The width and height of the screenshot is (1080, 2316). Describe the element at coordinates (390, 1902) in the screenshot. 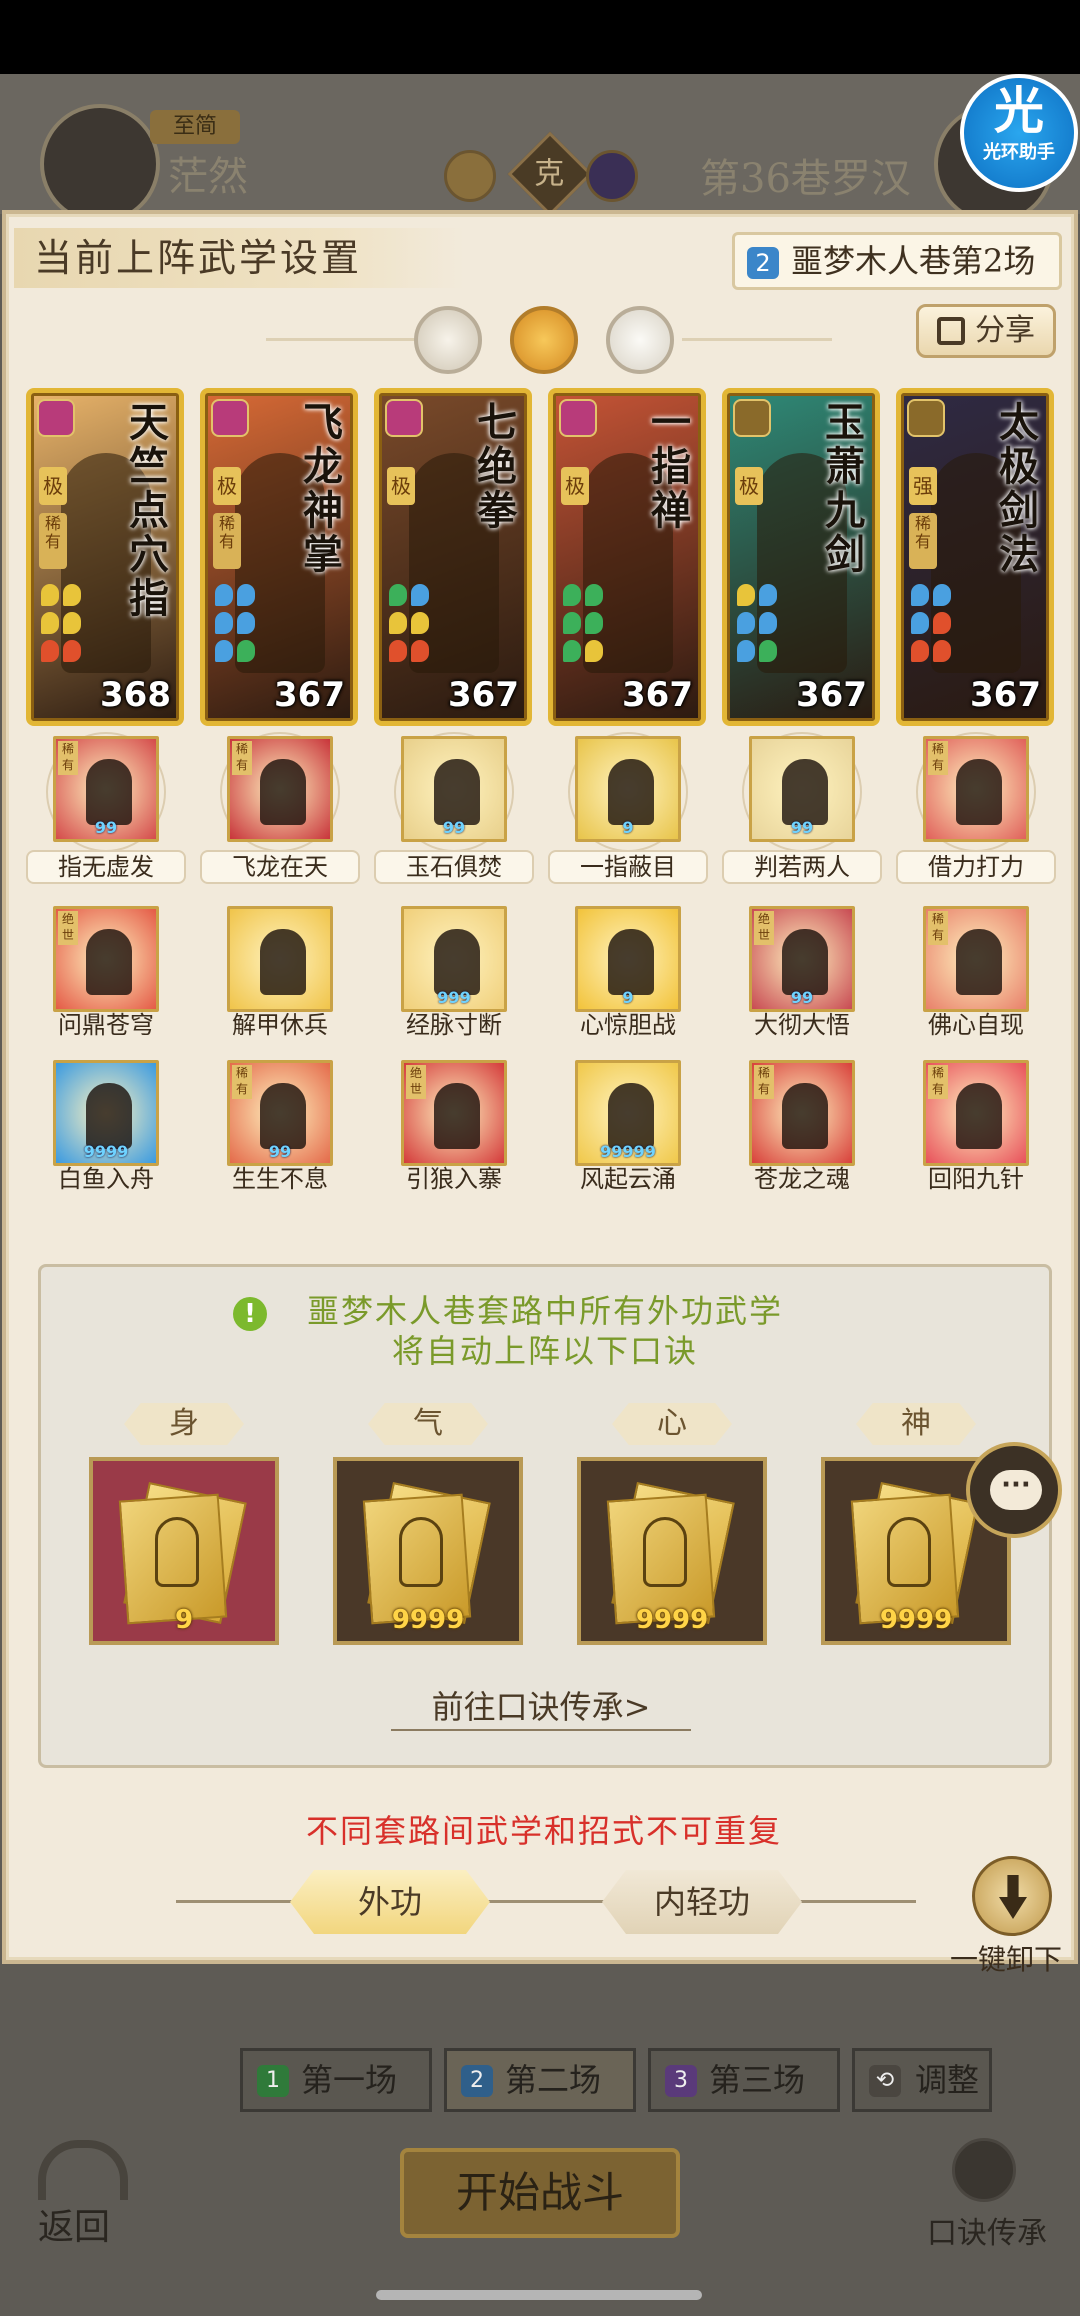

I see `tab-outer: 外功` at that location.